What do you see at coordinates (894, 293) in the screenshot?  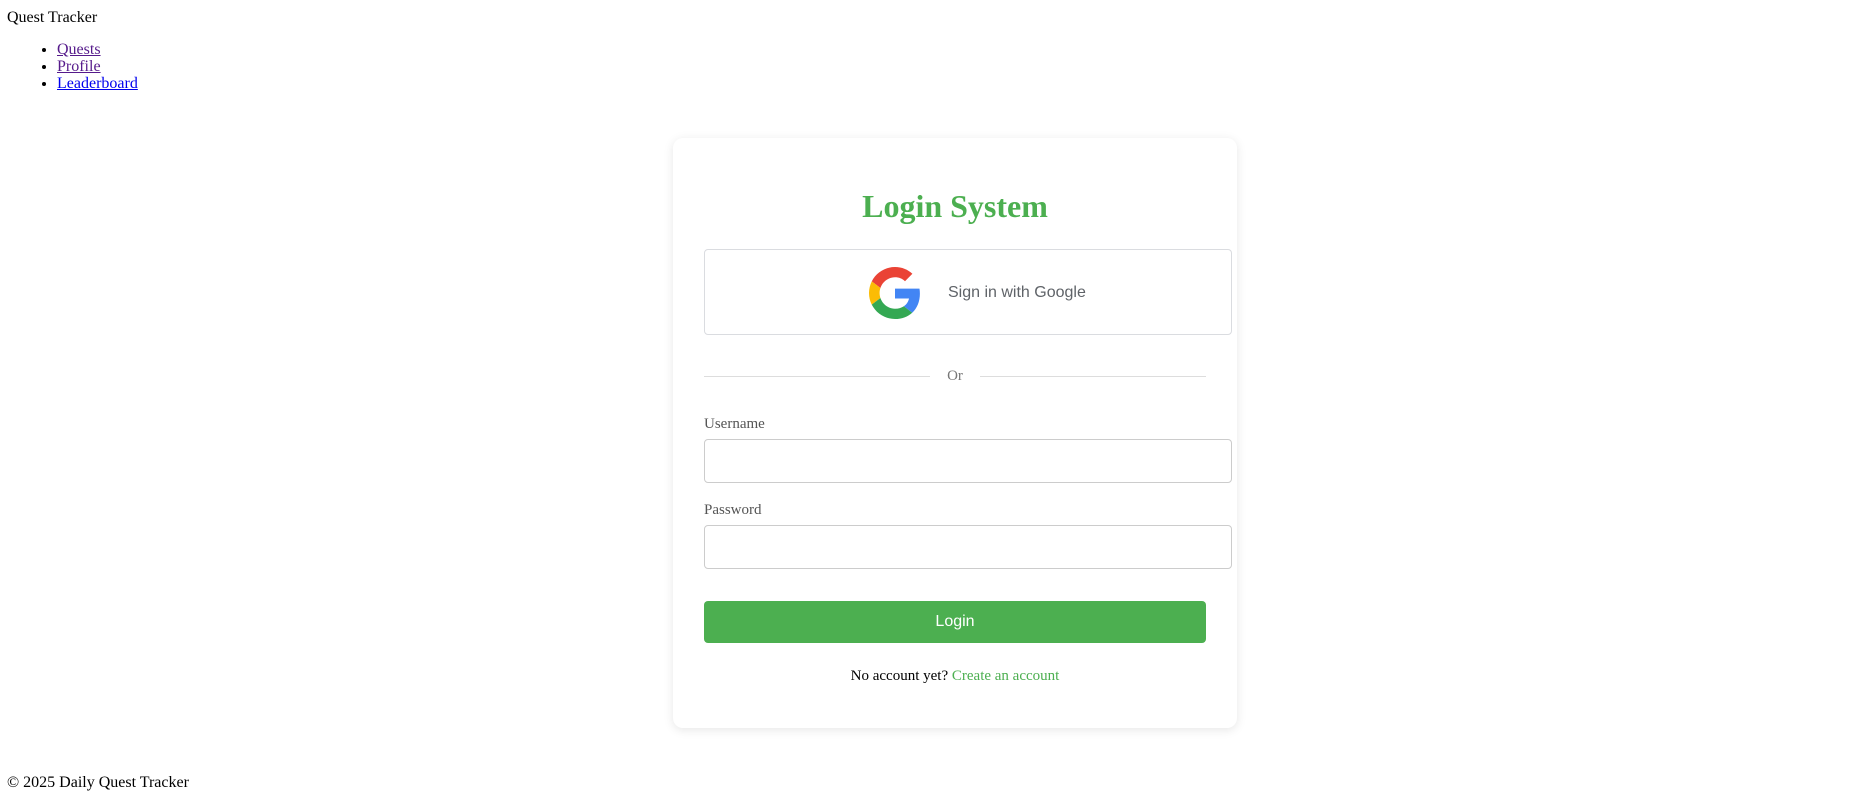 I see `google-g-logo-icon` at bounding box center [894, 293].